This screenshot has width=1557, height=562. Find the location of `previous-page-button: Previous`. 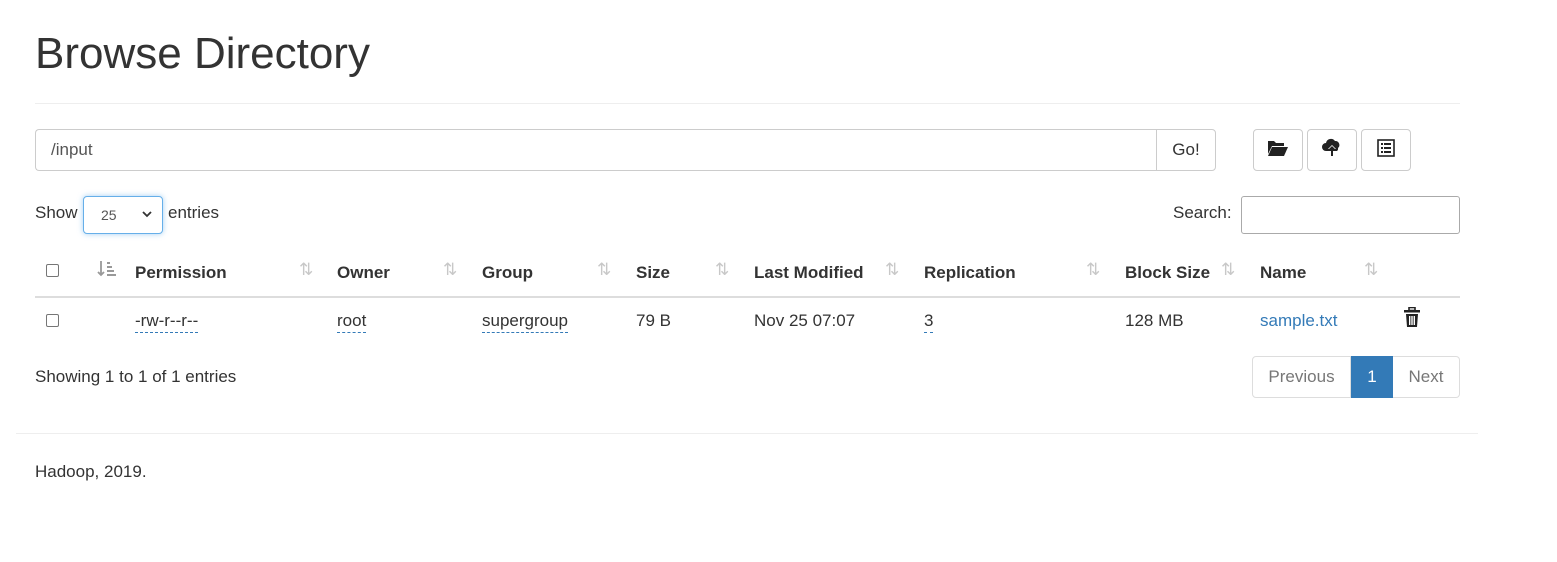

previous-page-button: Previous is located at coordinates (1301, 377).